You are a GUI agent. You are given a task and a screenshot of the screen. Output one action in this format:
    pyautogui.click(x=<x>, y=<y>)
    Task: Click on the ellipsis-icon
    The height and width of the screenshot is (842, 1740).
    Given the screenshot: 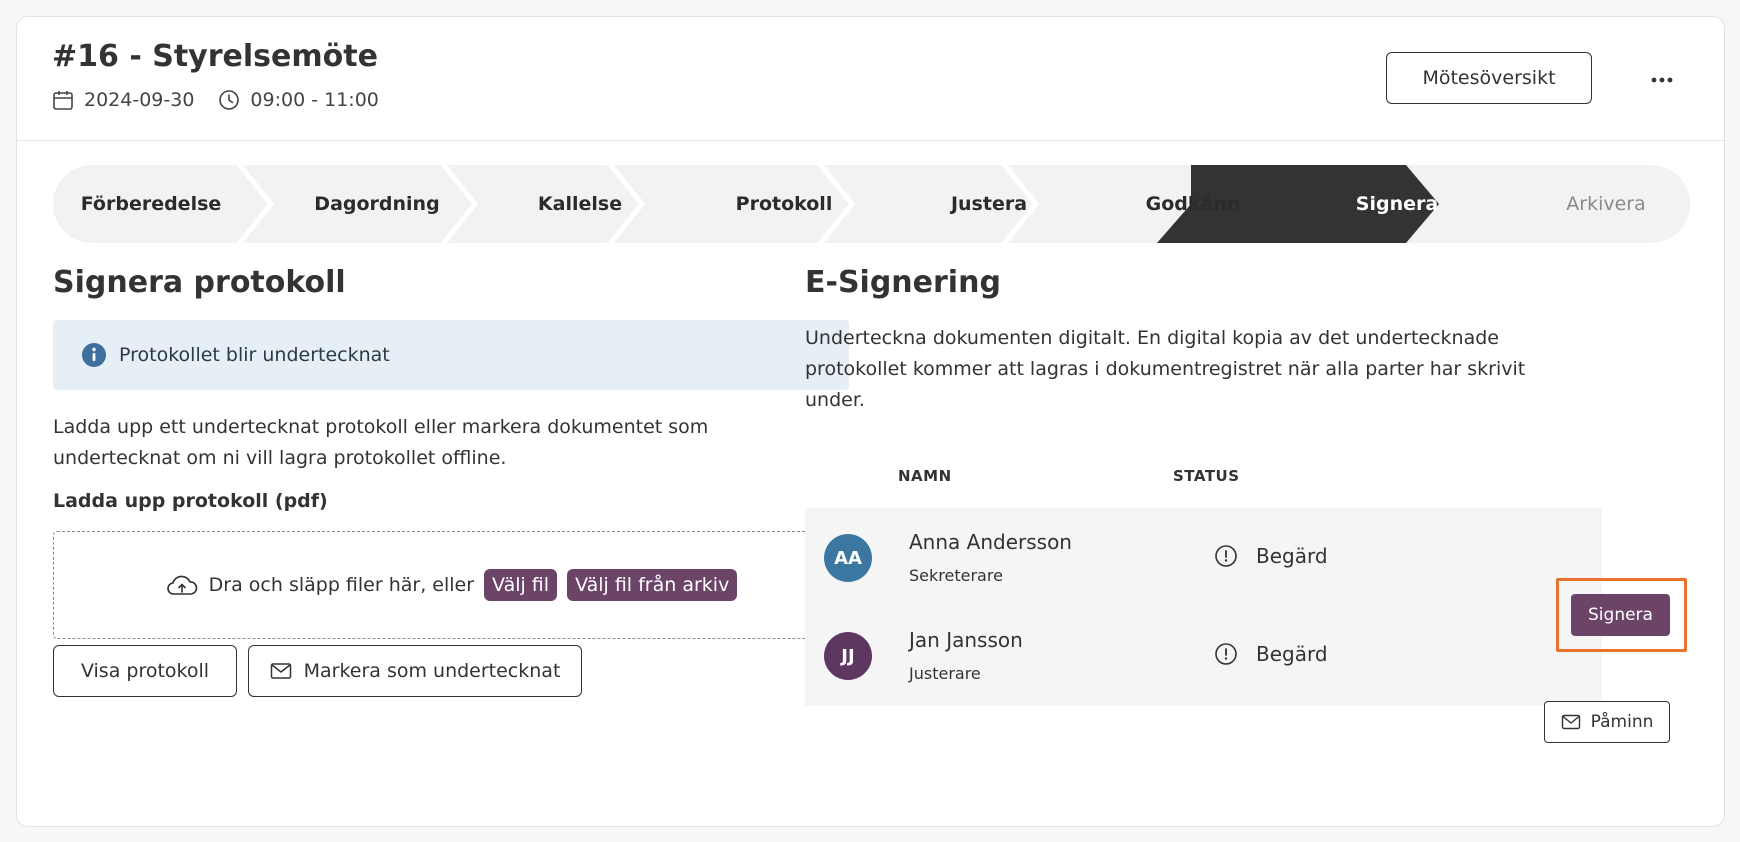 What is the action you would take?
    pyautogui.click(x=1662, y=78)
    